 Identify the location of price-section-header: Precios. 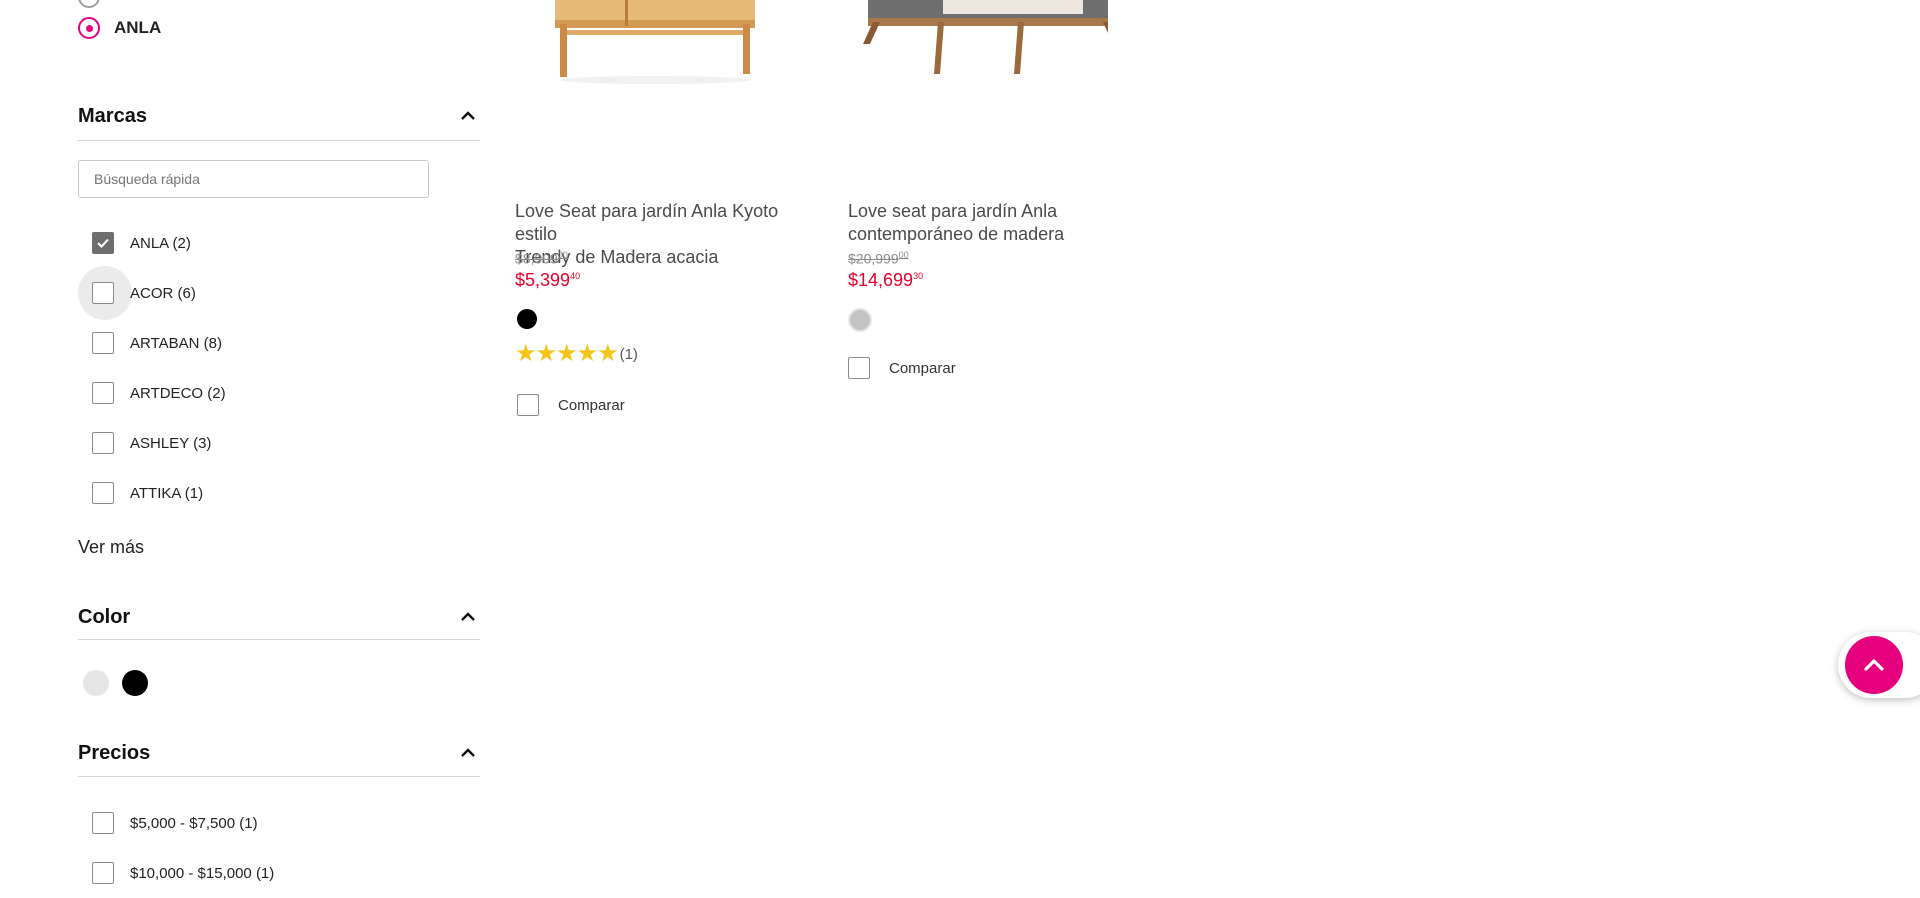
(279, 759).